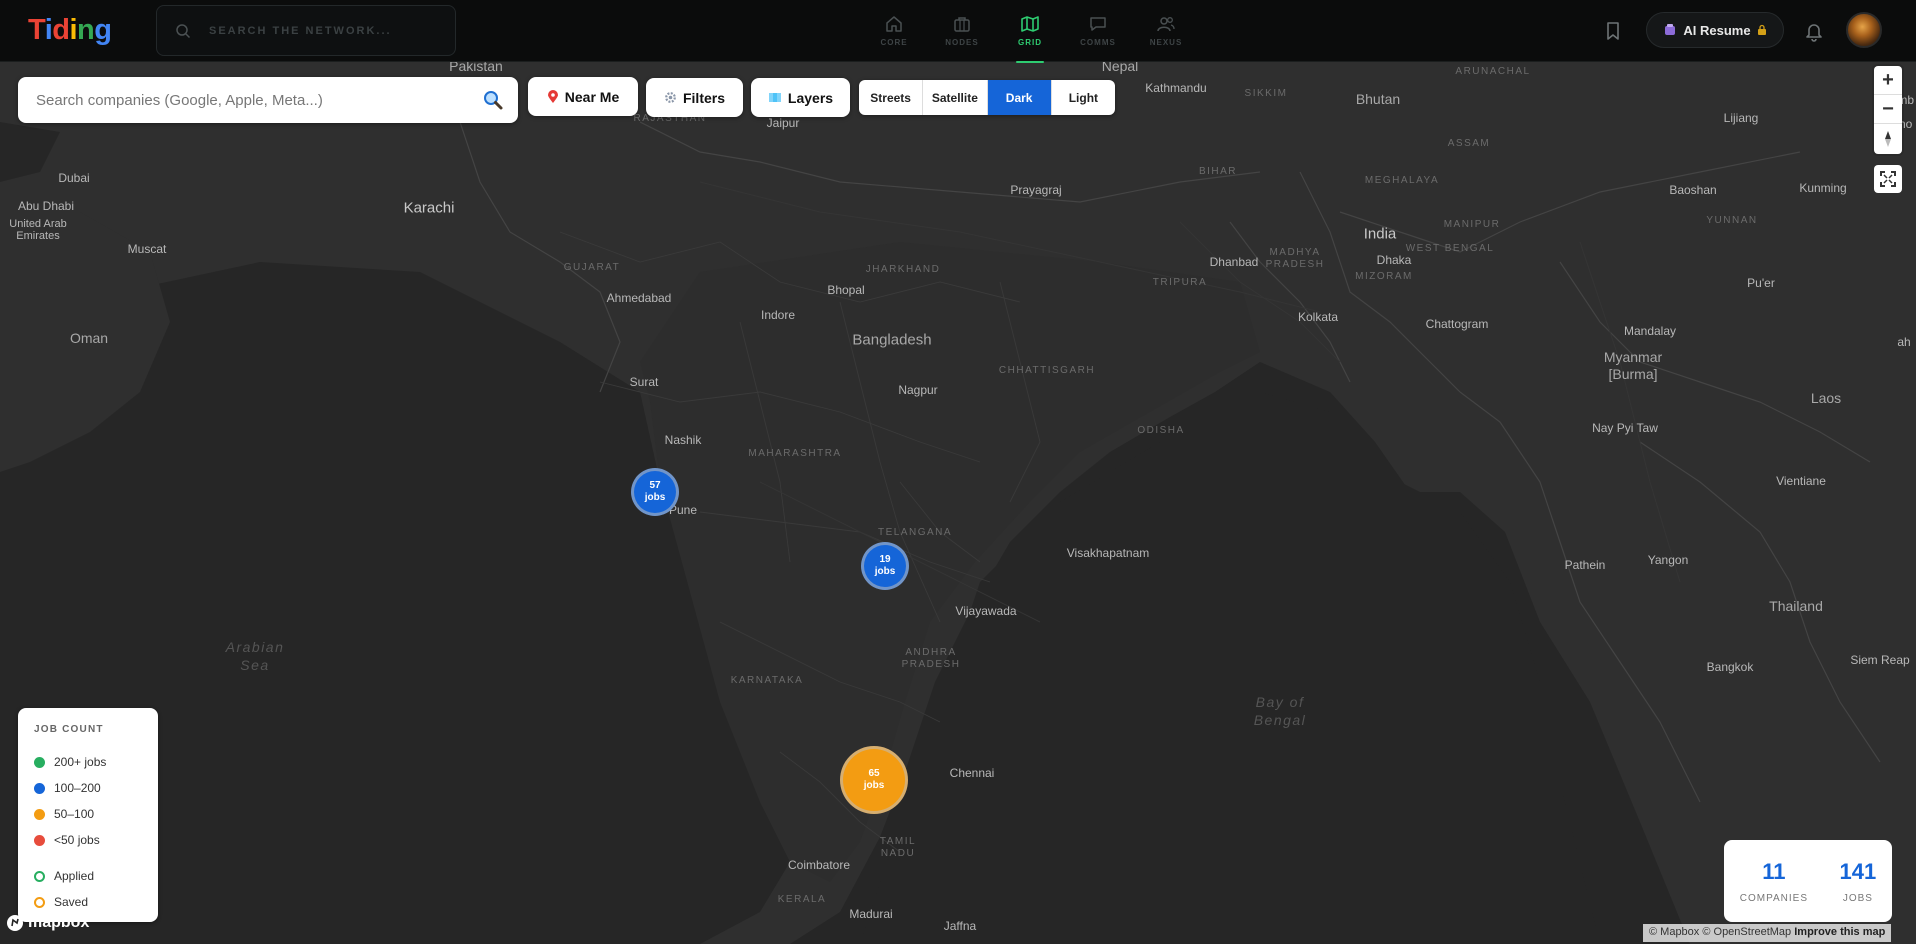 The image size is (1916, 944). Describe the element at coordinates (1670, 29) in the screenshot. I see `resume-icon` at that location.